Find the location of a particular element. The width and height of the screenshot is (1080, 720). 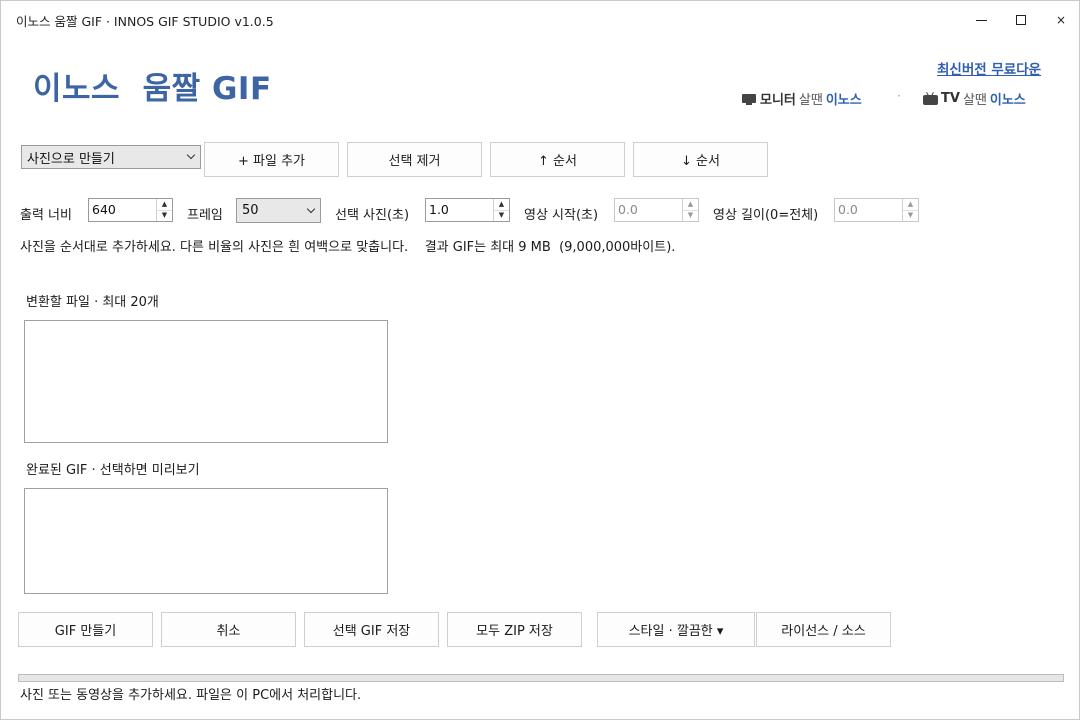

title-bar: 이노스 움짤 GIF · INNOS GIF STUDIO v1.0.5 × is located at coordinates (540, 19).